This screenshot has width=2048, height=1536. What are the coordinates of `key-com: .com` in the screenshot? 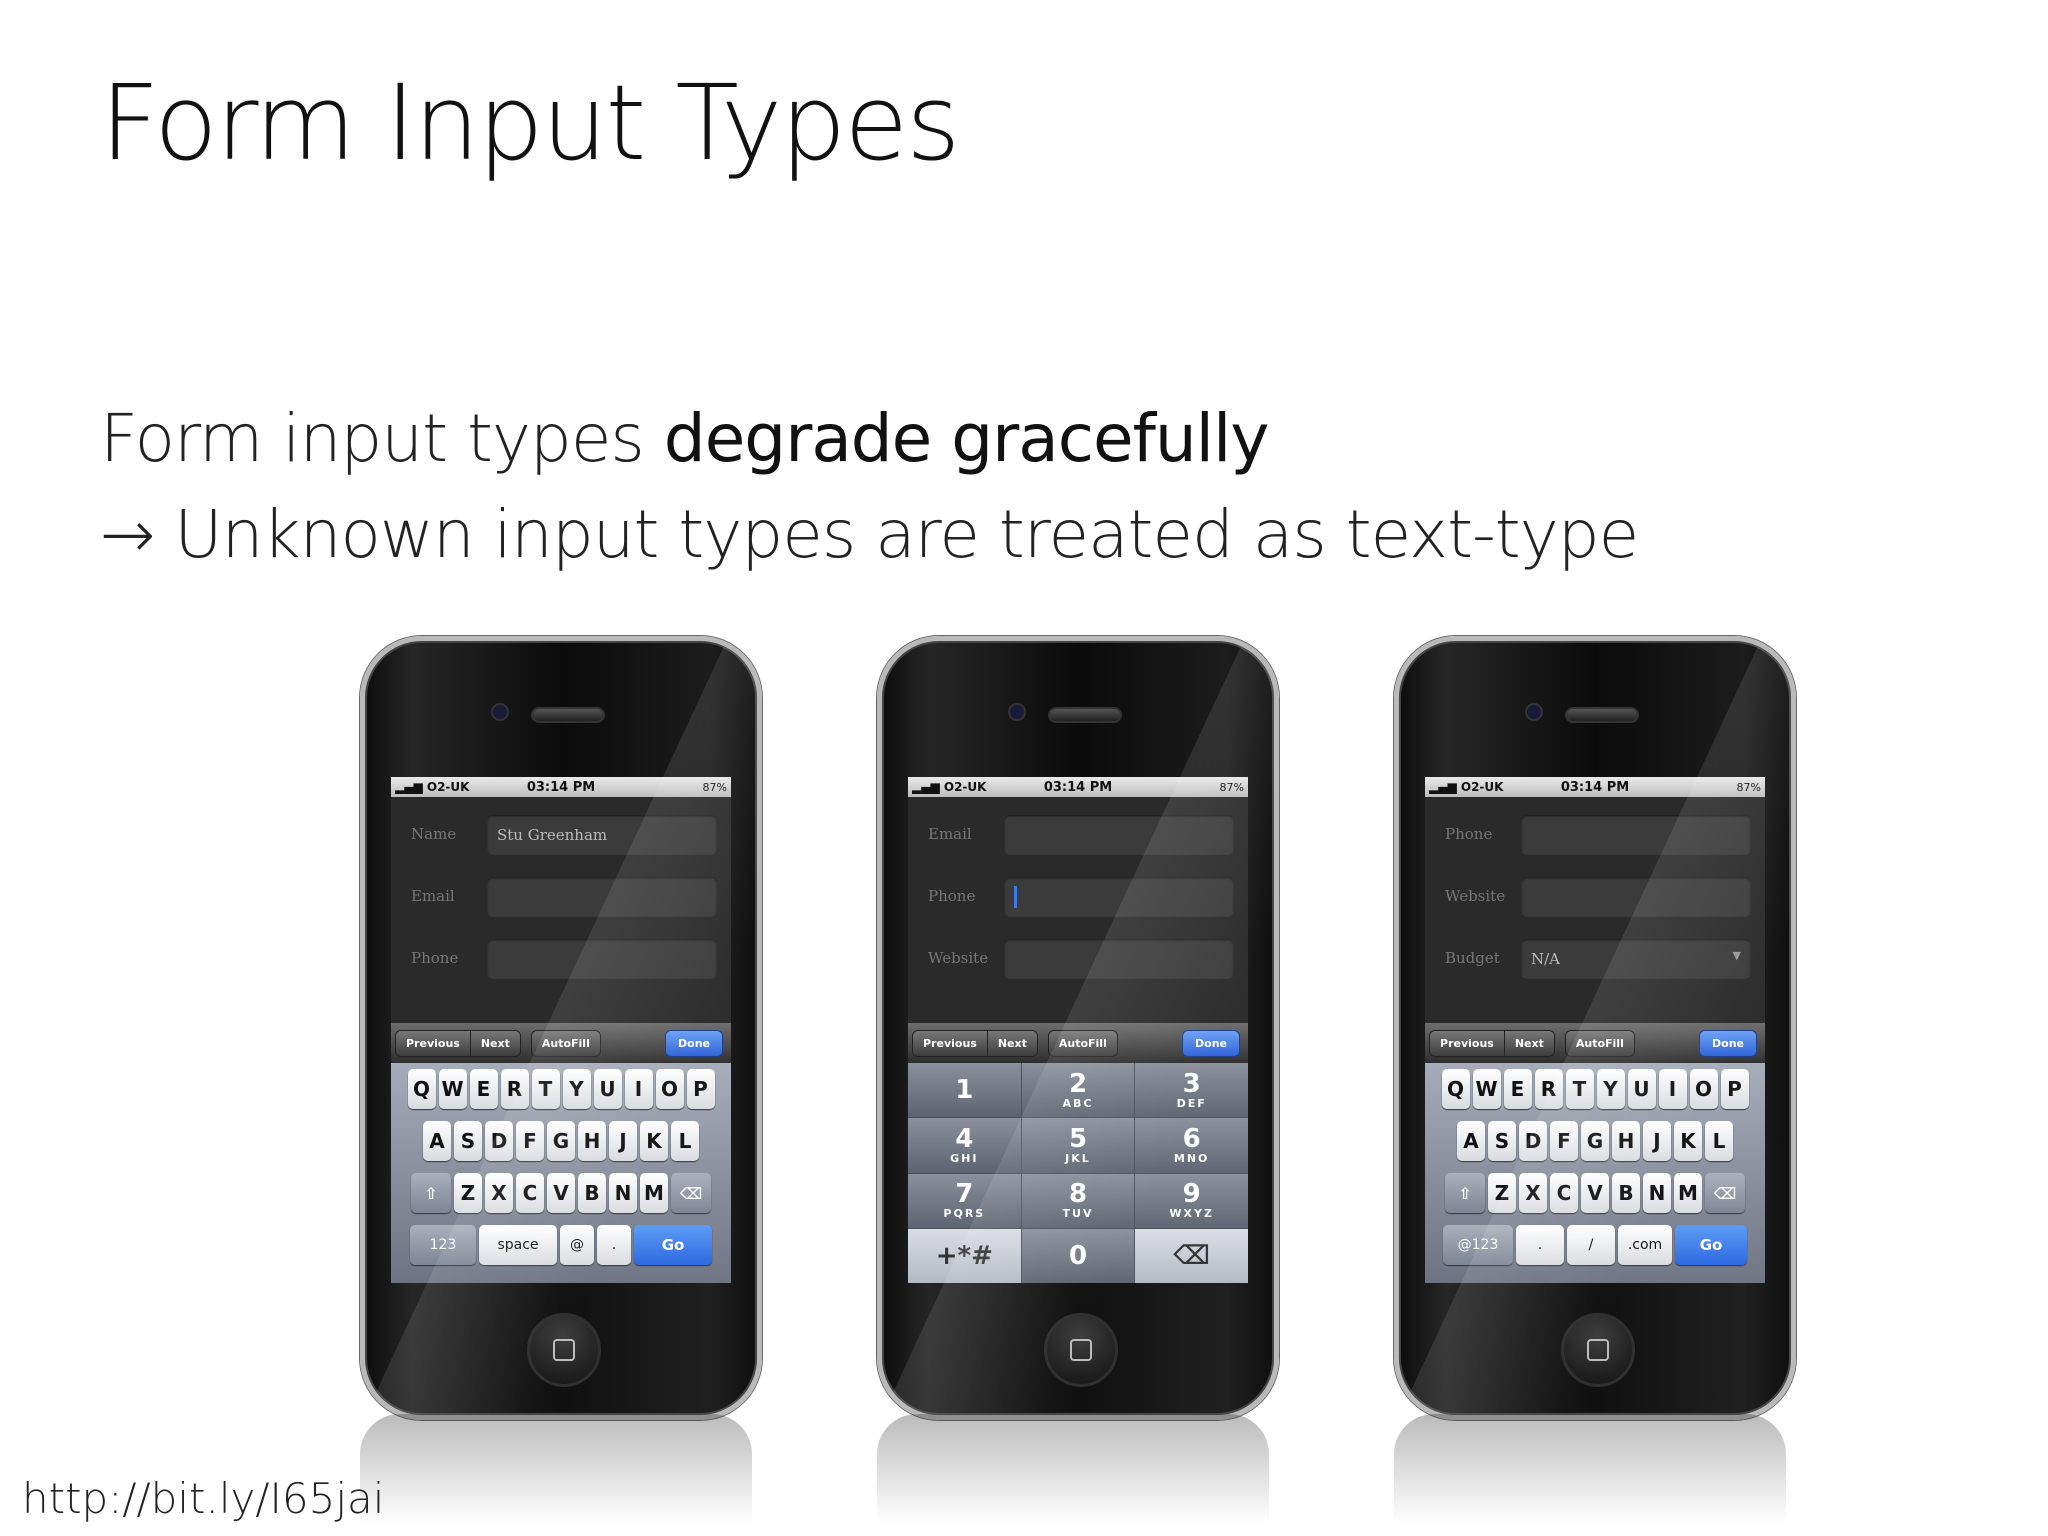 It's located at (1645, 1245).